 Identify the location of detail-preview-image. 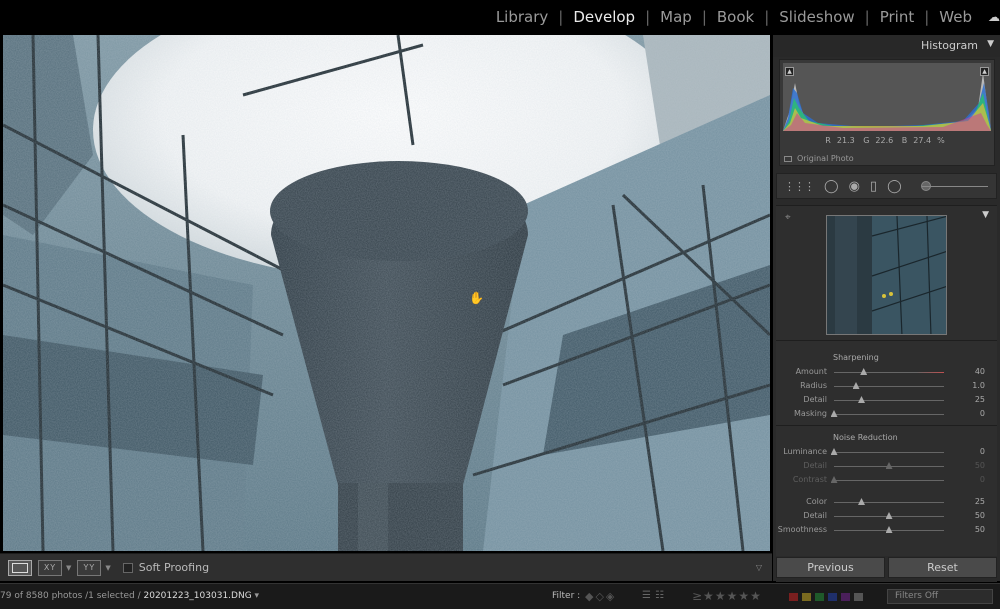
(886, 275).